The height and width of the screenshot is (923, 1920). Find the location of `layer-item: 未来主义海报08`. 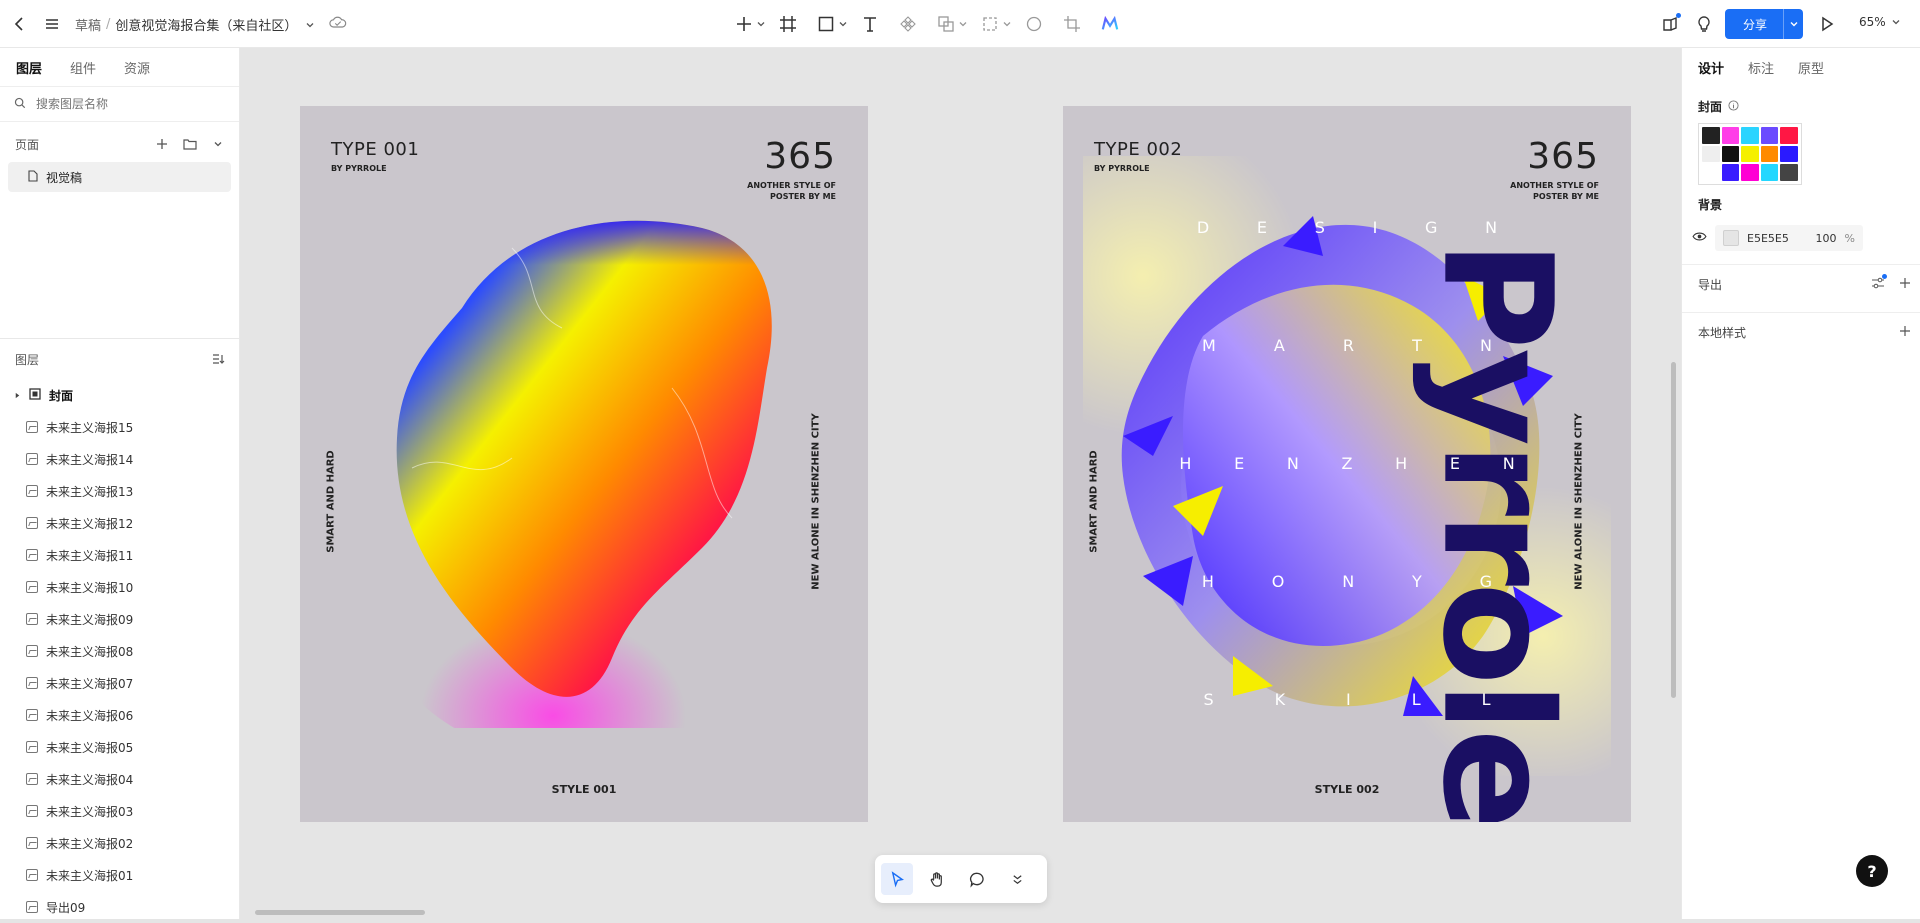

layer-item: 未来主义海报08 is located at coordinates (120, 651).